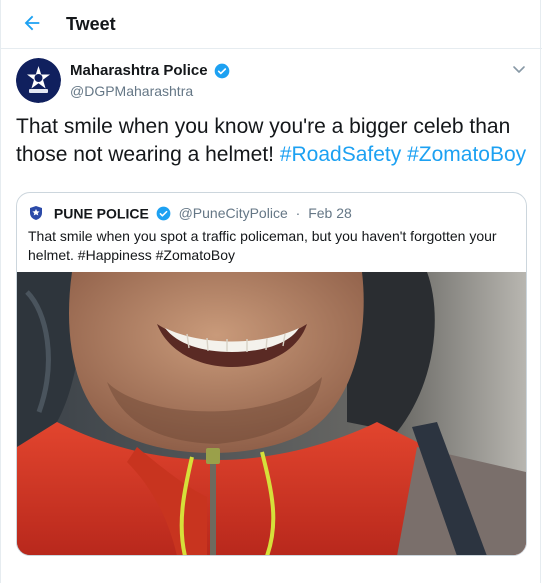 The width and height of the screenshot is (543, 583). I want to click on quoted-tweet-date: Feb 28, so click(330, 213).